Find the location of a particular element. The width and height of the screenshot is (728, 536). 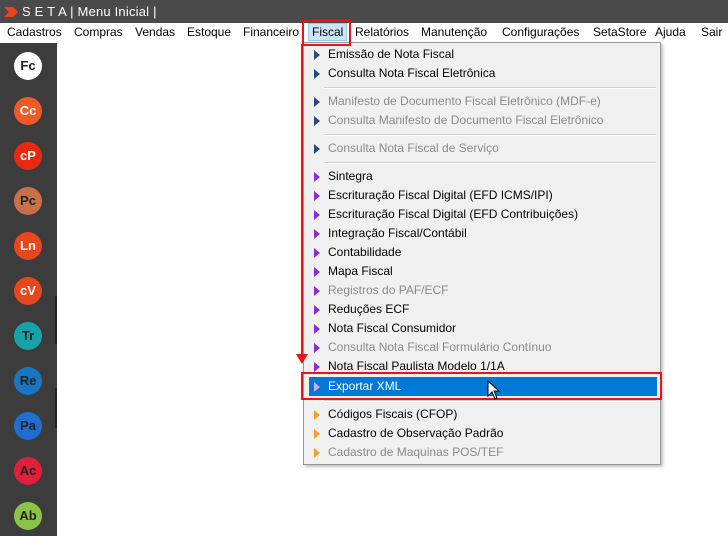

title-bar: S E T A | Menu Inicial | is located at coordinates (364, 11).